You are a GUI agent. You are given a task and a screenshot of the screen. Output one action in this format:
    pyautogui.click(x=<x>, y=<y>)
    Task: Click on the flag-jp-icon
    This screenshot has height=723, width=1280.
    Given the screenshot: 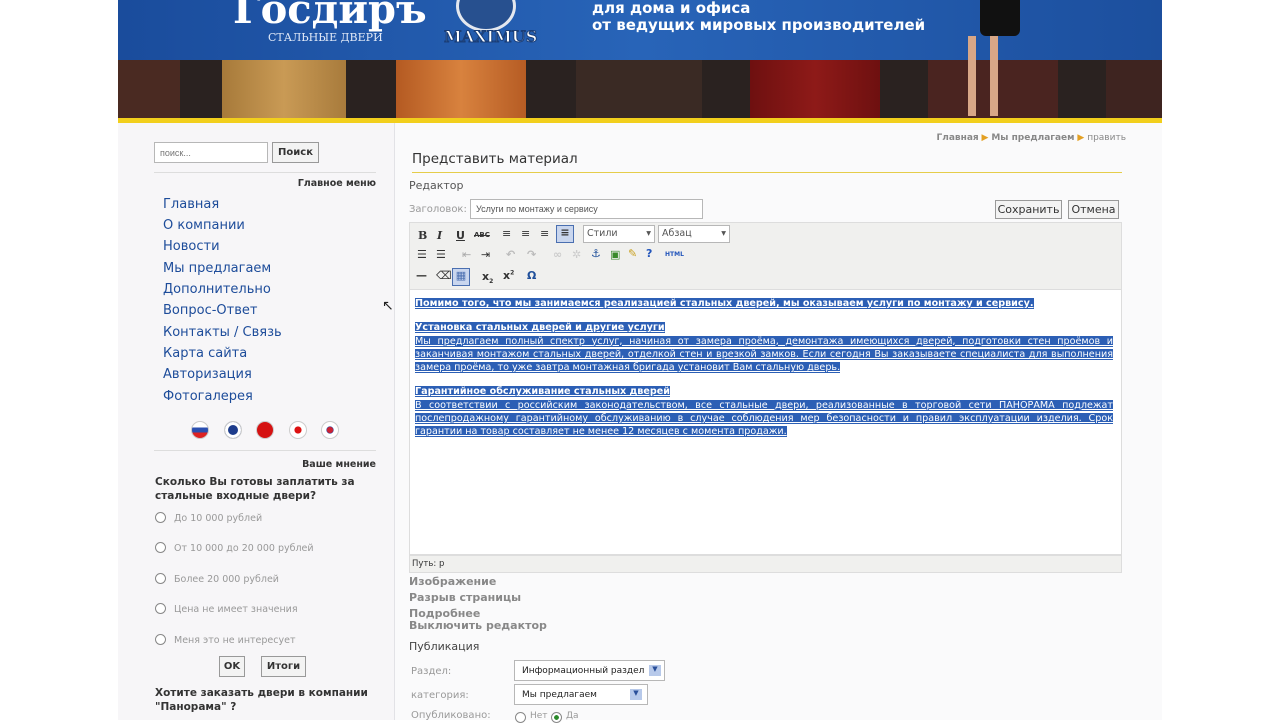 What is the action you would take?
    pyautogui.click(x=298, y=430)
    